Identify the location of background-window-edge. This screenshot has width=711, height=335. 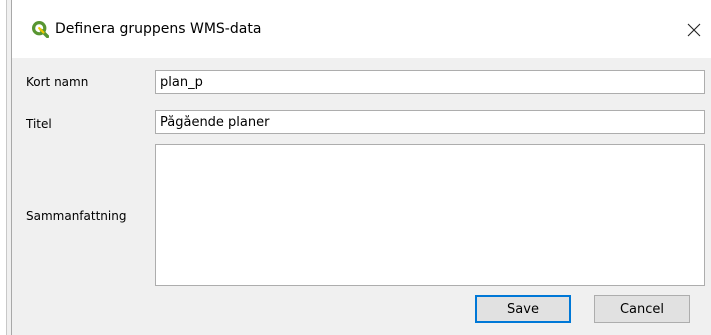
(3, 167).